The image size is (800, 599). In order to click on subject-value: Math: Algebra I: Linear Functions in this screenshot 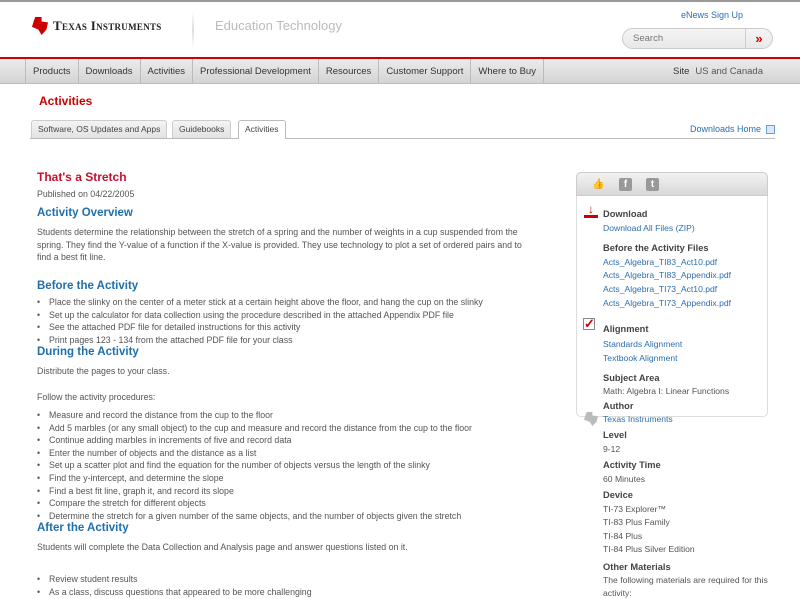, I will do `click(666, 391)`.